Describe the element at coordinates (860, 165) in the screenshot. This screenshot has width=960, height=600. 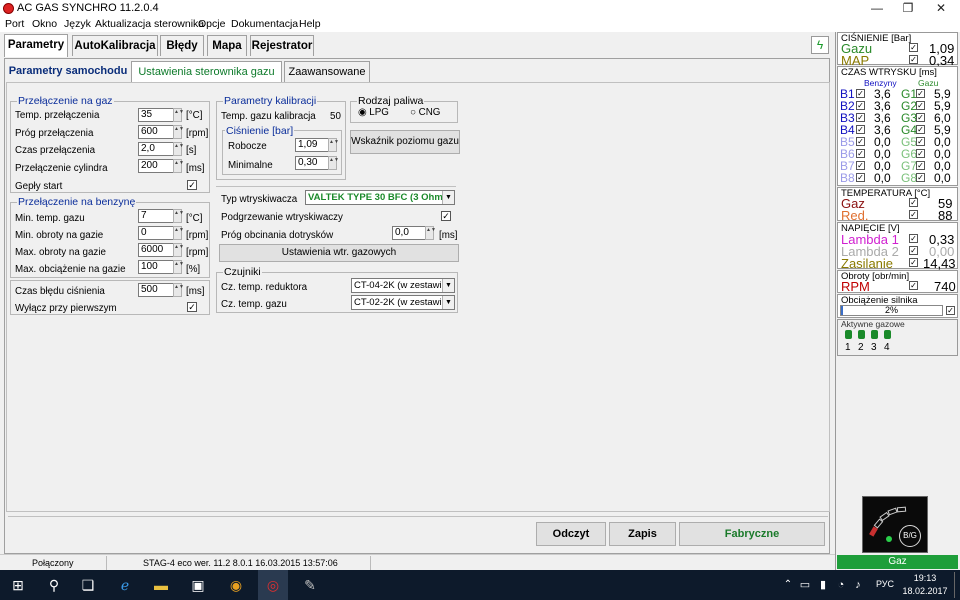
I see `petrol-injector-checkbox-7: ✓` at that location.